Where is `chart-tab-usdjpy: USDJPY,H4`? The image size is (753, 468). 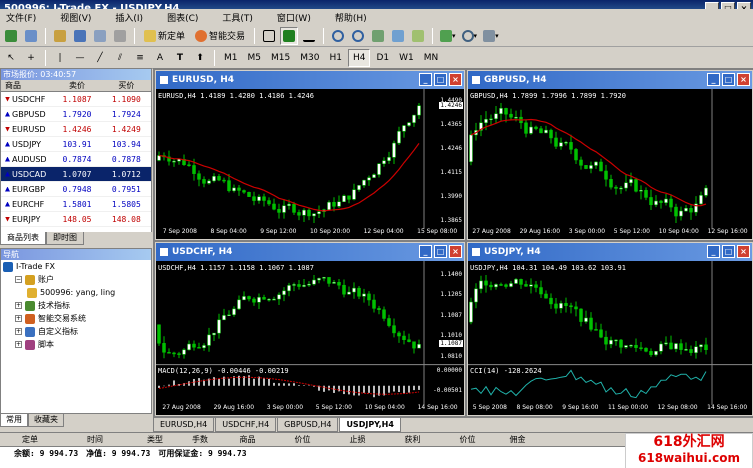 chart-tab-usdjpy: USDJPY,H4 is located at coordinates (370, 425).